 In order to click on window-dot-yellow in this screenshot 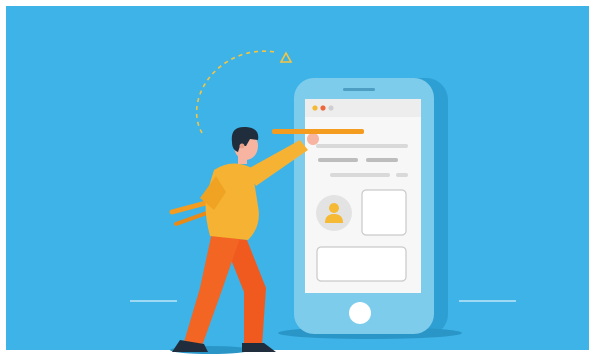, I will do `click(315, 108)`.